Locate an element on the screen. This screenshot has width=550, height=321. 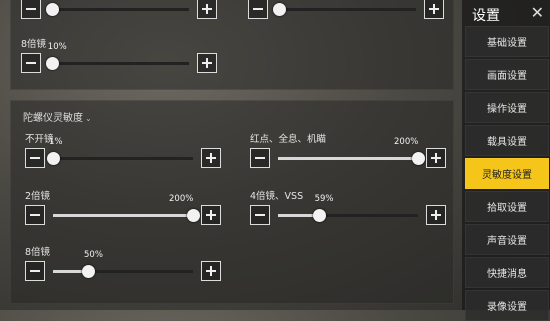
sidebar-item-audio: 声音设置 is located at coordinates (507, 239).